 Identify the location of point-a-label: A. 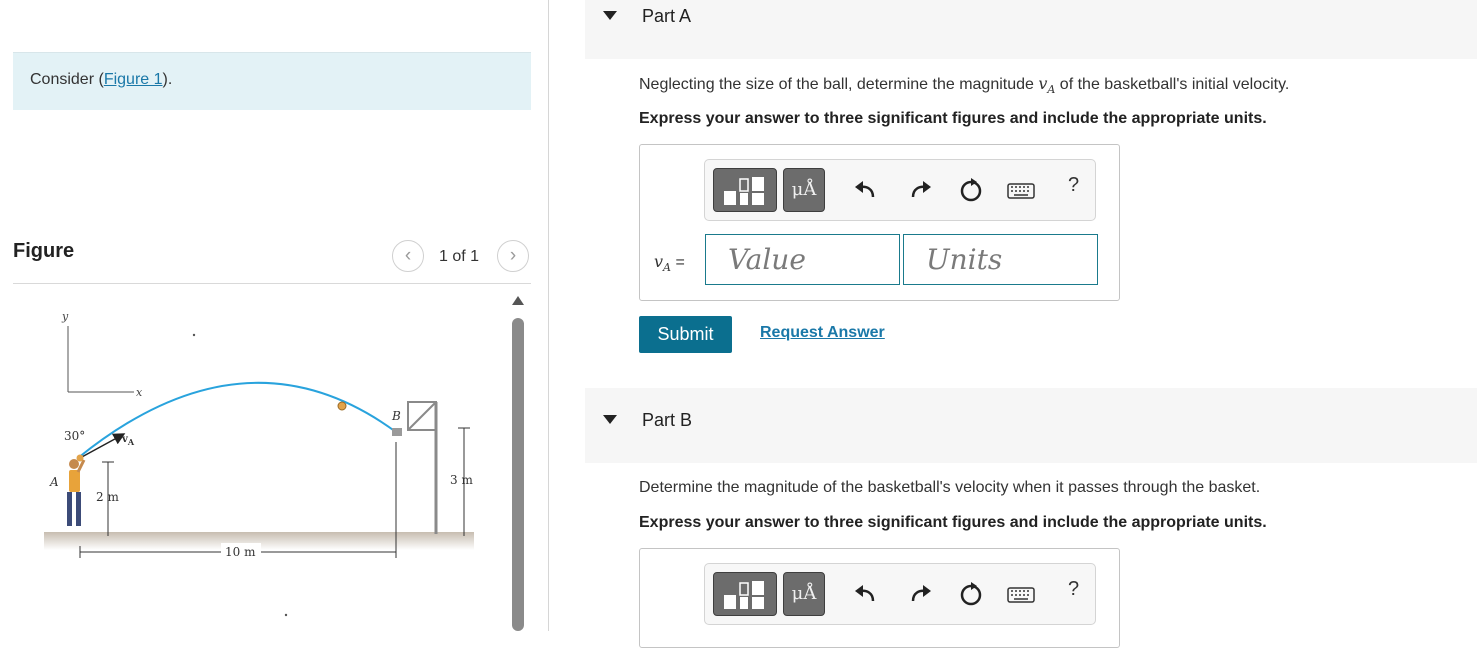
(54, 482).